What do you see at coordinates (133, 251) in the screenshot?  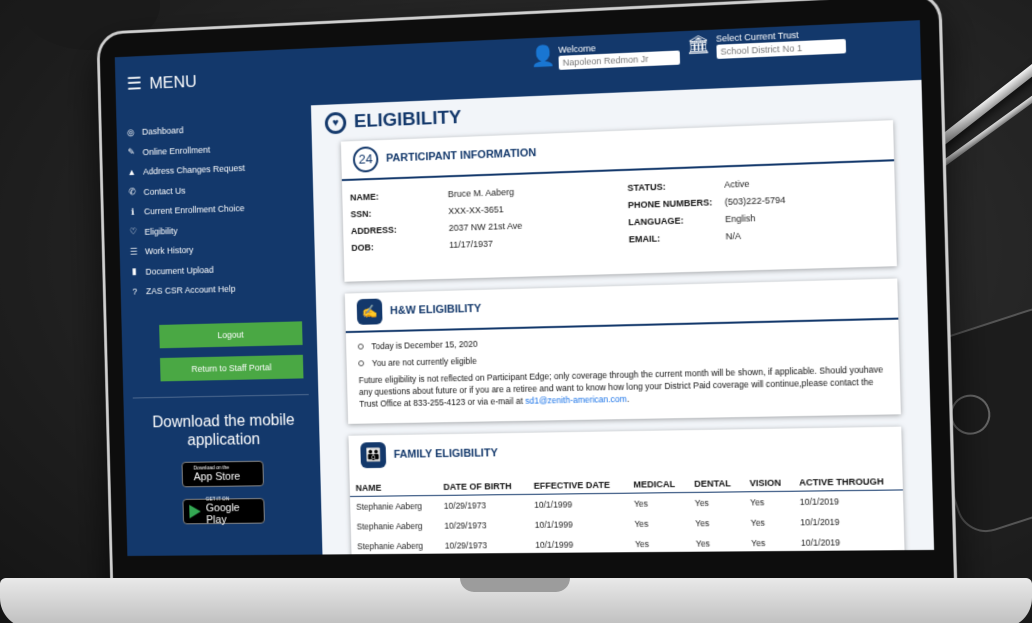 I see `list-icon: ☰` at bounding box center [133, 251].